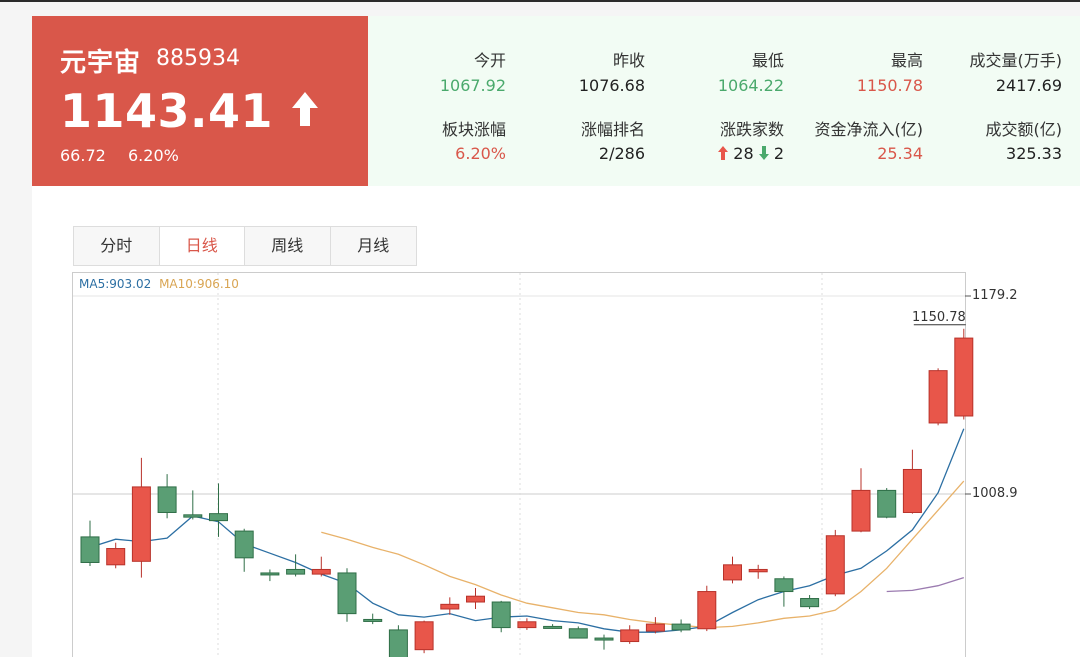 Image resolution: width=1080 pixels, height=657 pixels. What do you see at coordinates (995, 493) in the screenshot?
I see `y-axis-label-mid: 1008.9` at bounding box center [995, 493].